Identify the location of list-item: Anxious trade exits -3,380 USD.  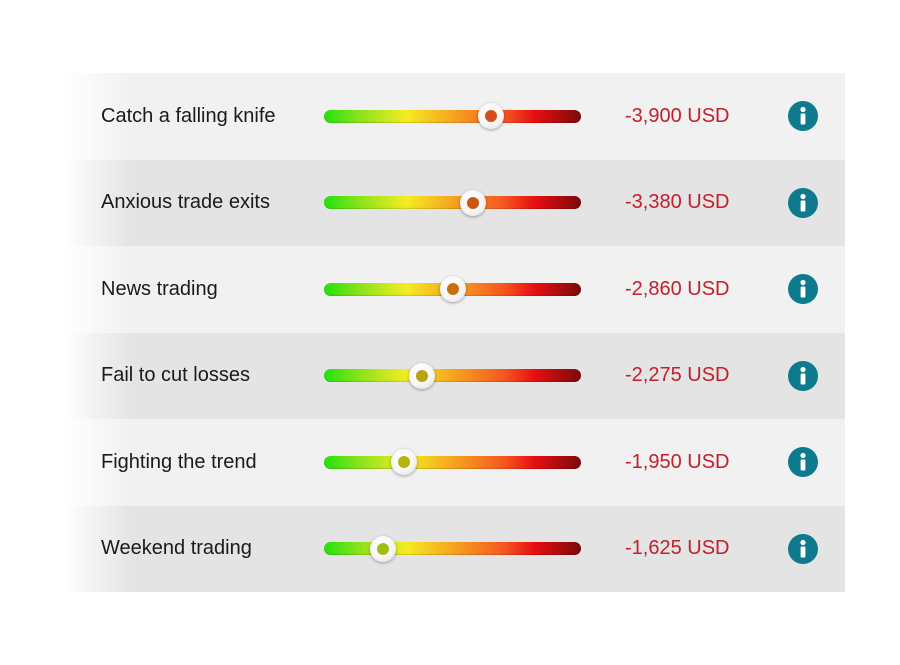
(453, 202).